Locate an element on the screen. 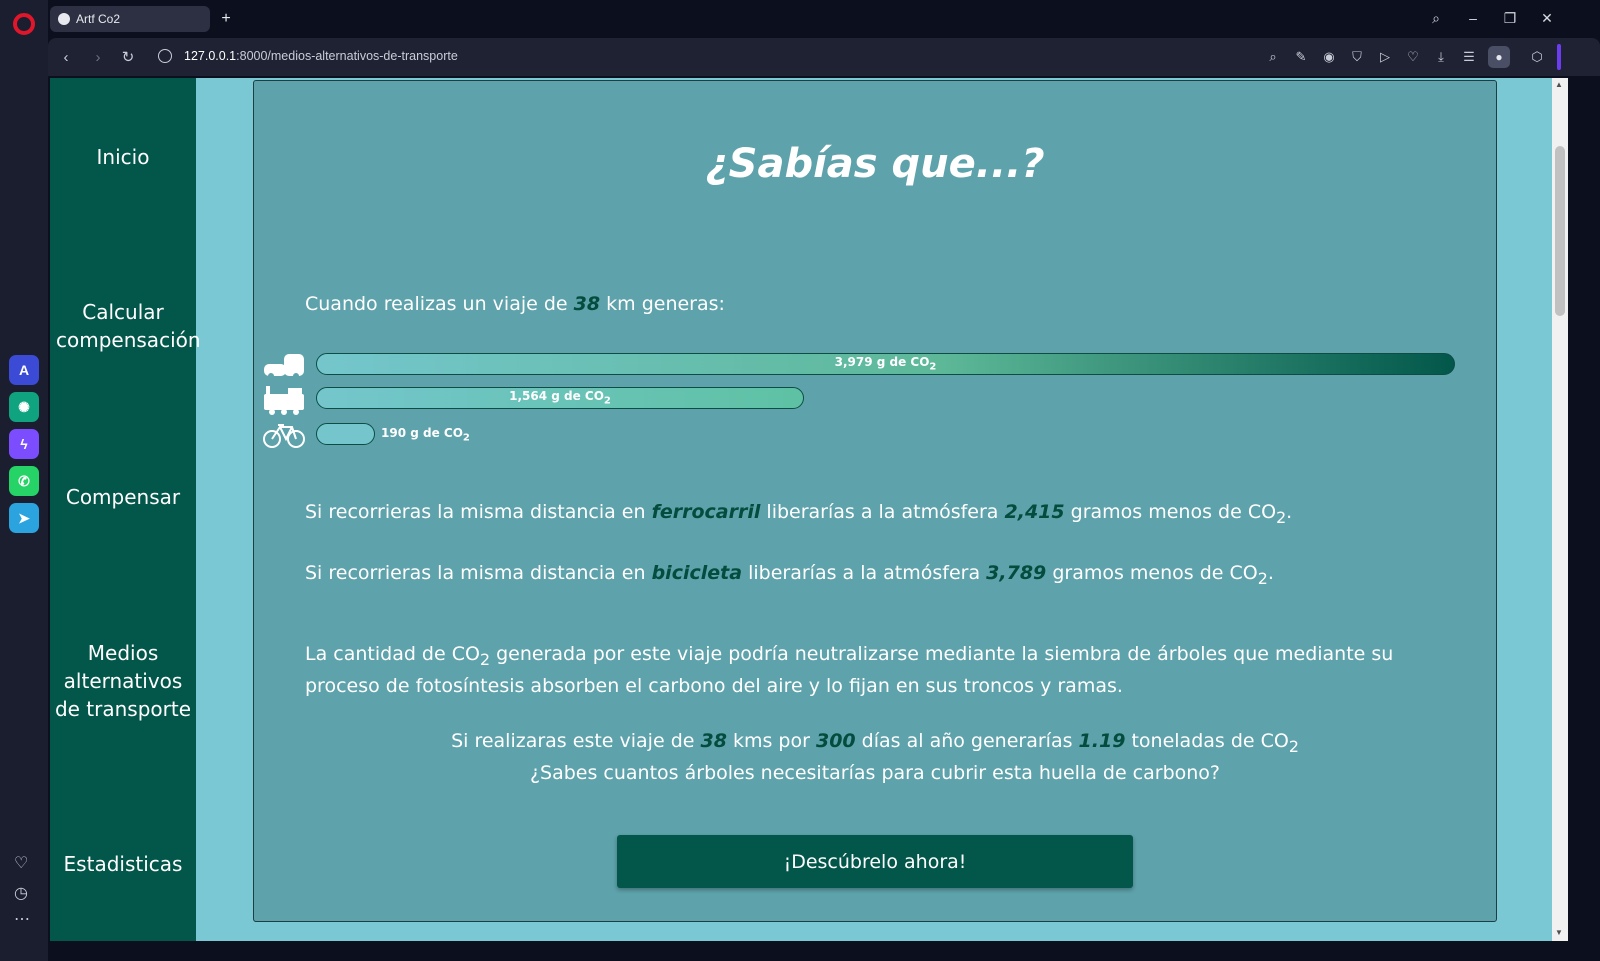  reload-icon: ↻ is located at coordinates (128, 57).